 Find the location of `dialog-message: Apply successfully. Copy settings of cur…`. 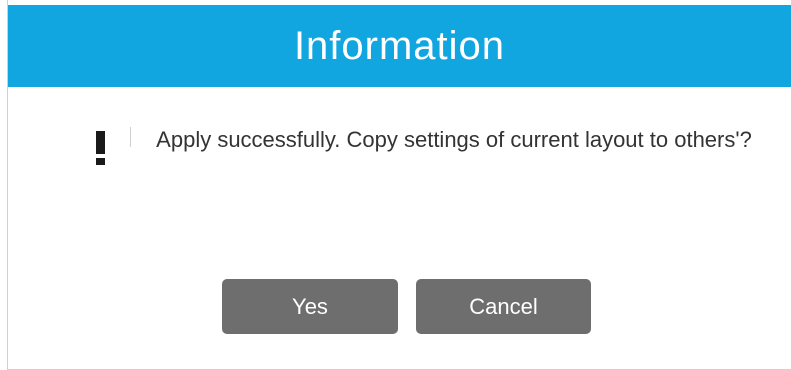

dialog-message: Apply successfully. Copy settings of cur… is located at coordinates (454, 139).